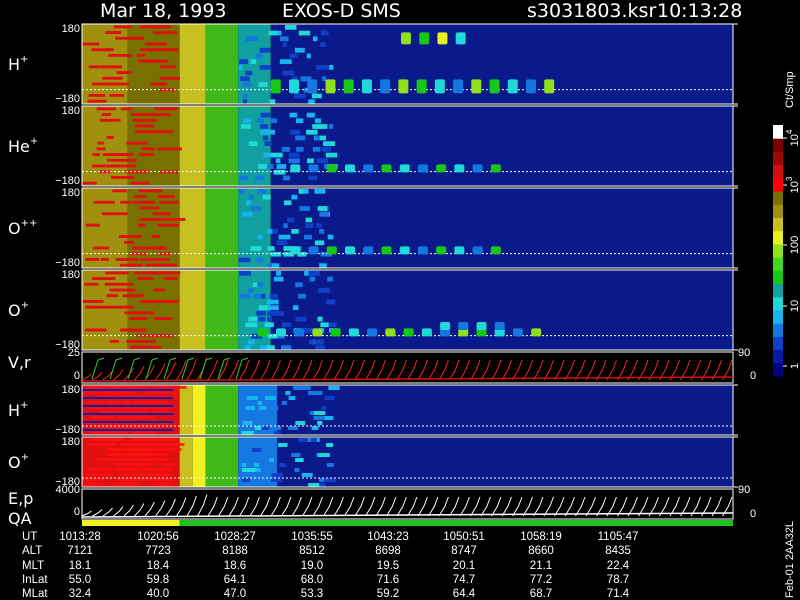 This screenshot has width=800, height=600. I want to click on panel-label-he-plus: He+, so click(23, 146).